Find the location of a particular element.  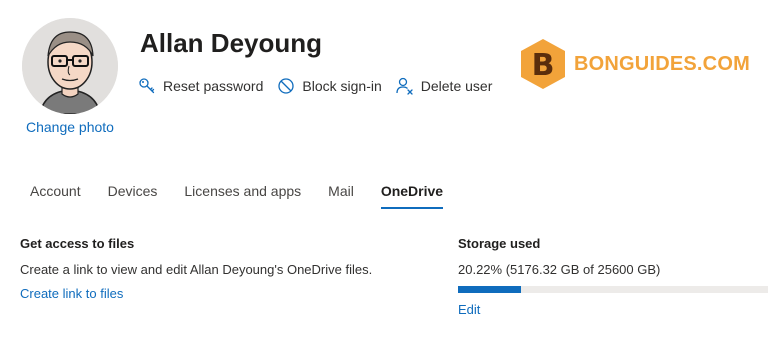

watermark-logo-icon: B is located at coordinates (543, 64).